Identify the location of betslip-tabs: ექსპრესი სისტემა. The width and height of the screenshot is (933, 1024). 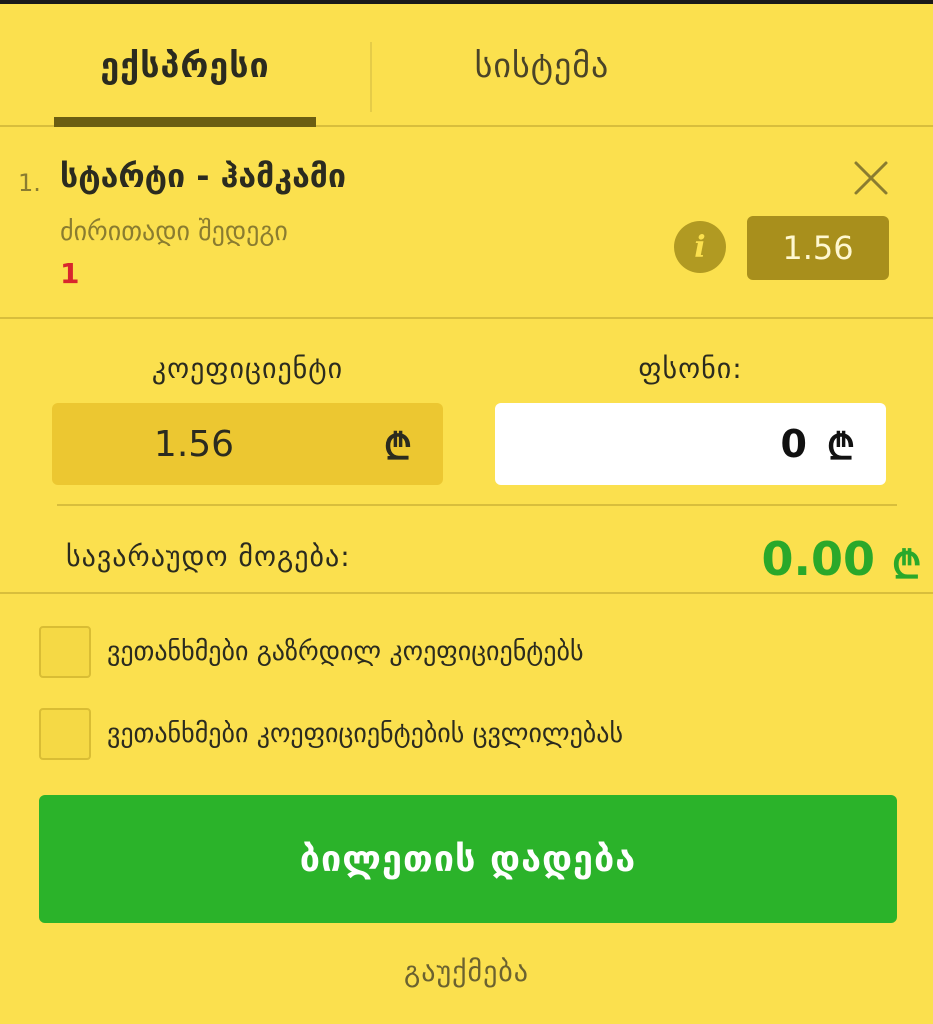
(466, 65).